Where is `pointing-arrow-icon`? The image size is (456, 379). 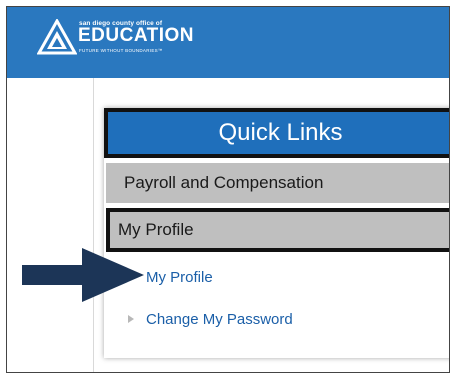
pointing-arrow-icon is located at coordinates (83, 275).